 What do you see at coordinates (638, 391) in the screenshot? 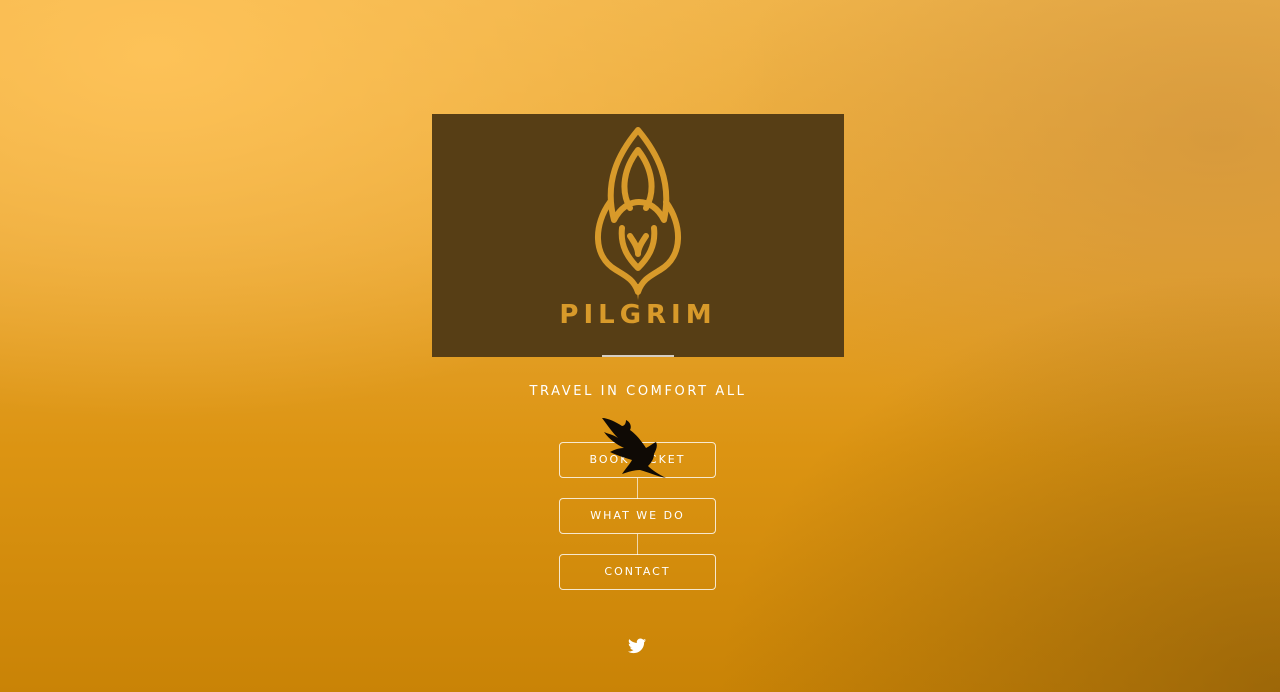
I see `tagline: TRAVEL IN COMFORT ALL` at bounding box center [638, 391].